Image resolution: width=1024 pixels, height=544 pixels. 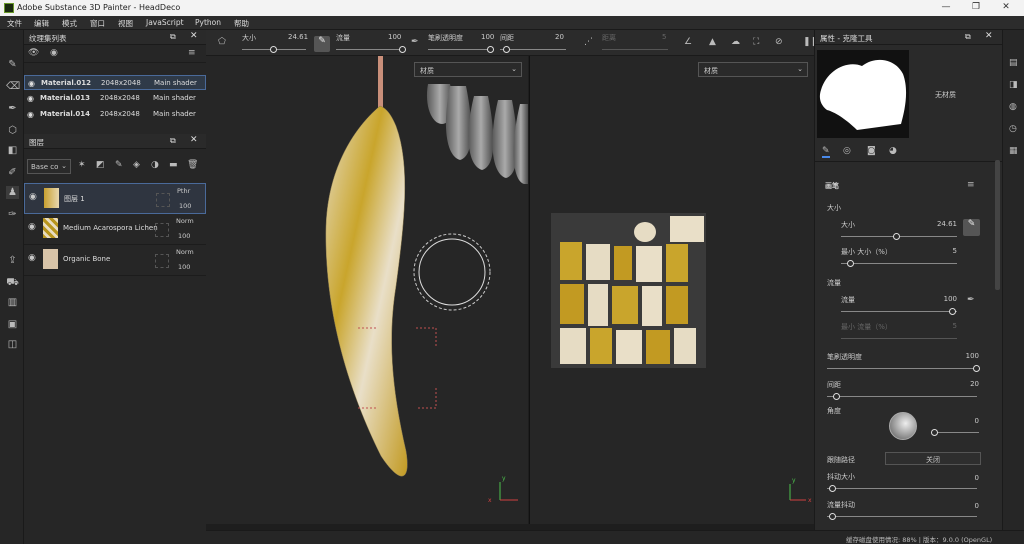 What do you see at coordinates (899, 338) in the screenshot?
I see `min-flow-slider` at bounding box center [899, 338].